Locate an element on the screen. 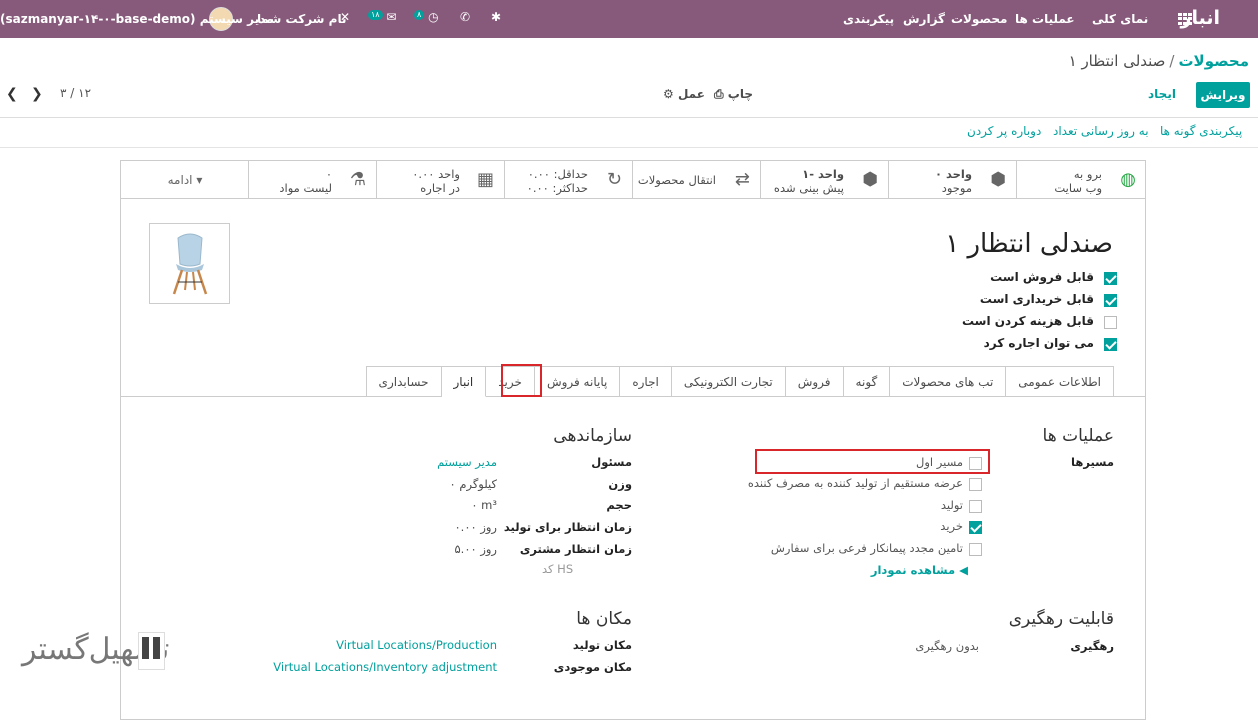 This screenshot has width=1258, height=720. edit-button: ویرایش is located at coordinates (1223, 95).